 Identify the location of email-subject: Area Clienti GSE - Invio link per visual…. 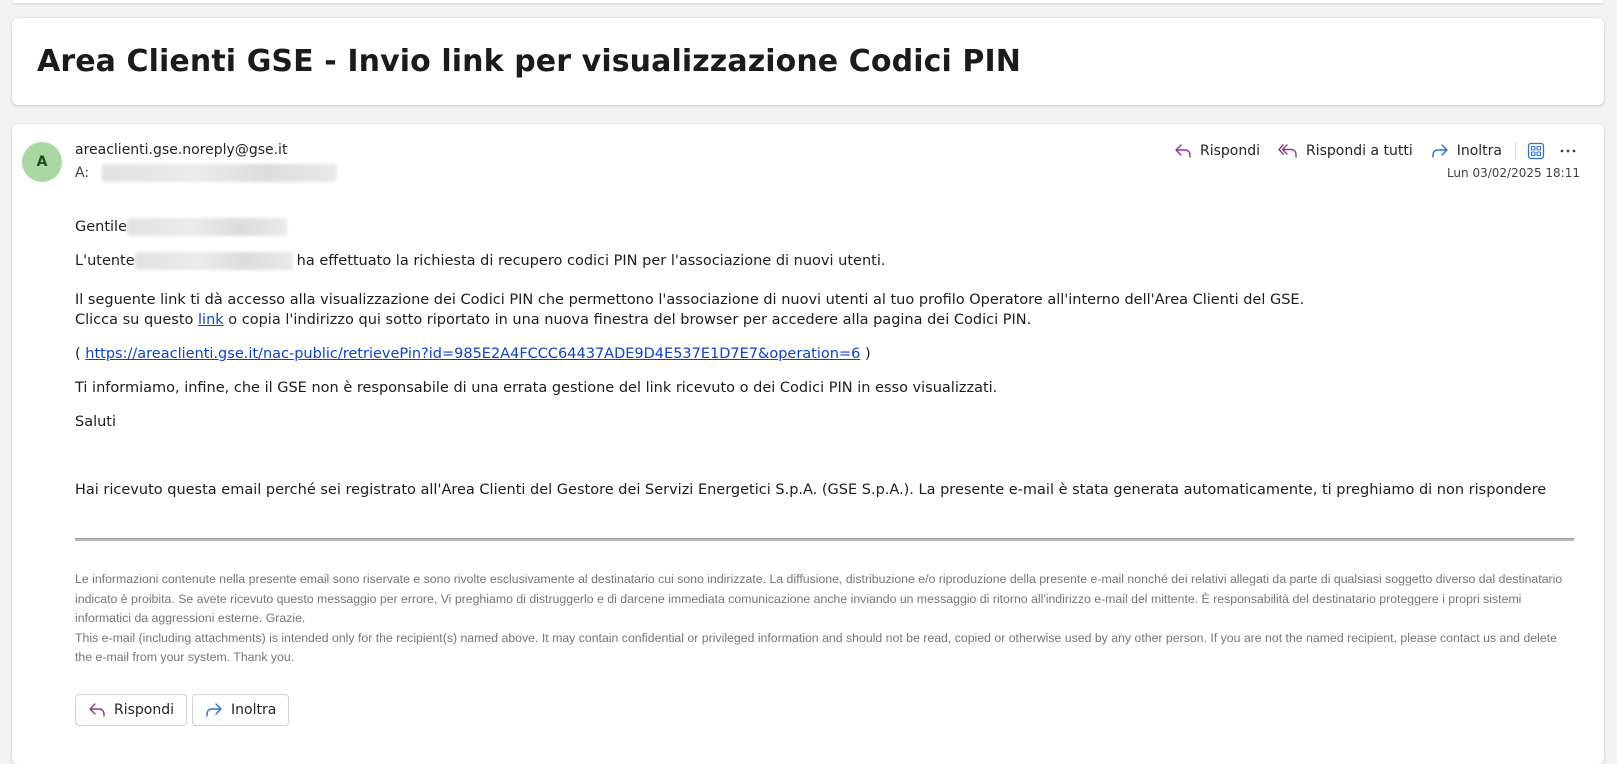
(529, 61).